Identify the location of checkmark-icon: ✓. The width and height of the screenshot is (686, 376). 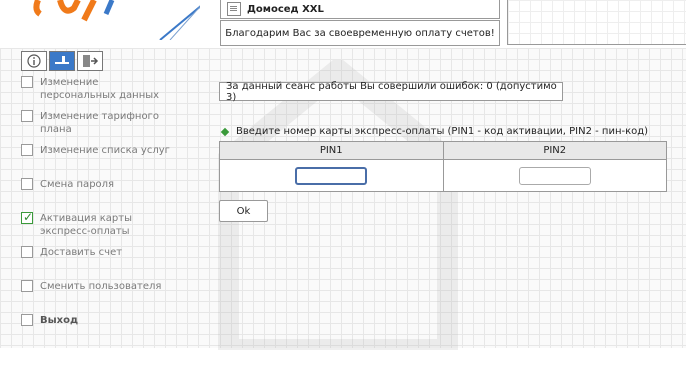
(28, 217).